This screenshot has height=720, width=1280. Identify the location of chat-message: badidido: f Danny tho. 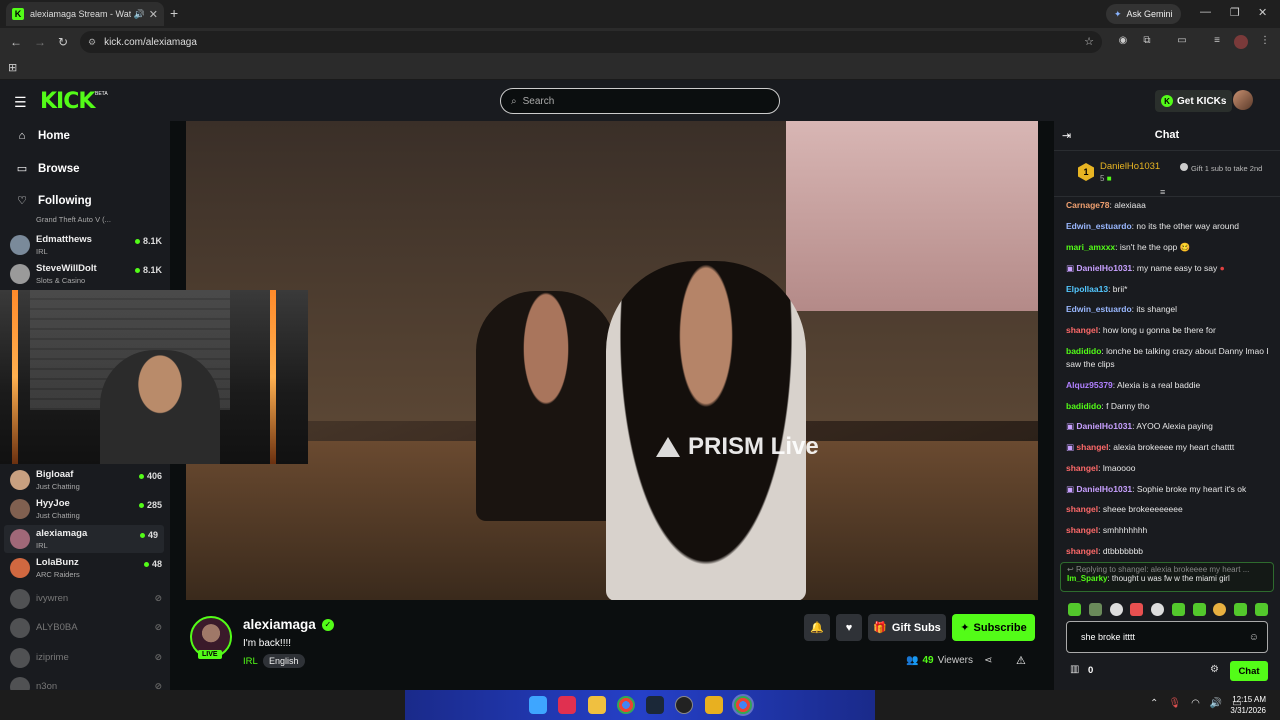
(1169, 406).